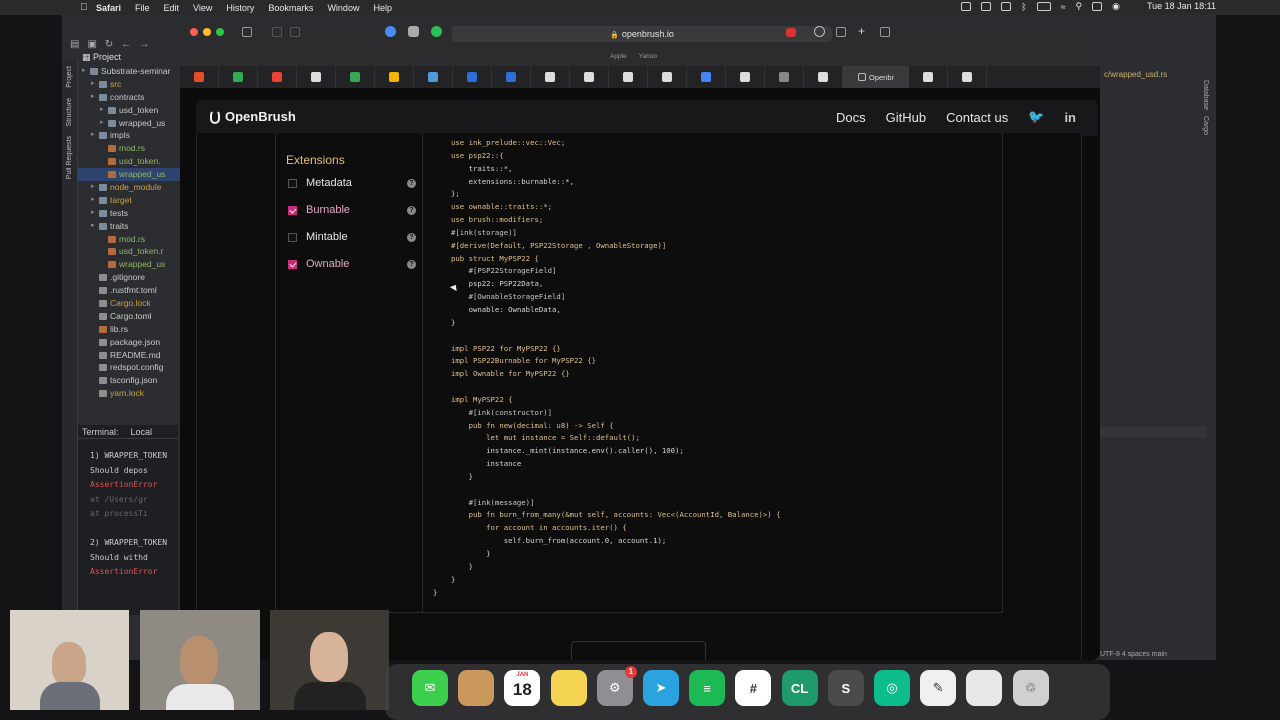 The width and height of the screenshot is (1280, 720). I want to click on menu-bookmarks: Bookmarks, so click(290, 8).